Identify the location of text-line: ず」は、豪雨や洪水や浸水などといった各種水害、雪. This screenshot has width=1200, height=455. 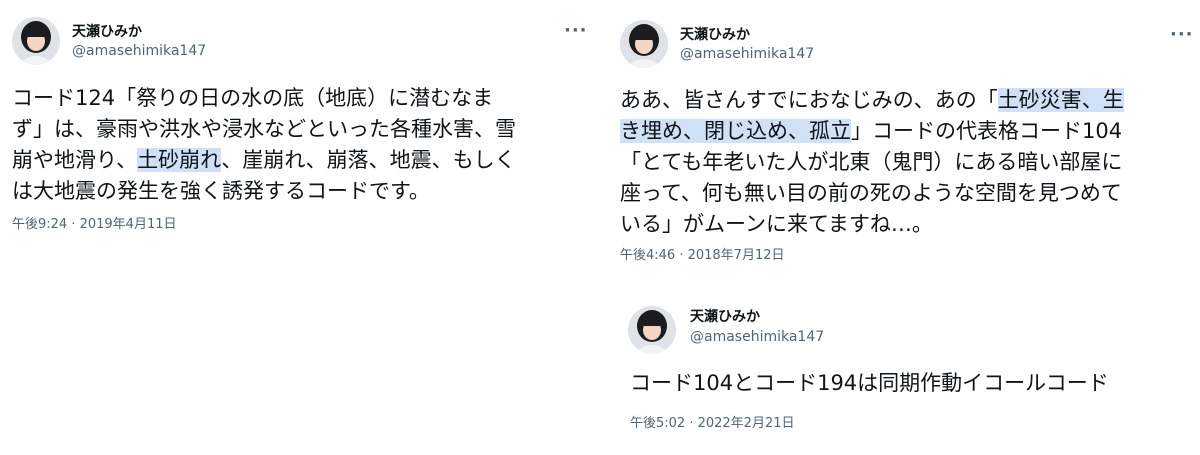
(264, 129).